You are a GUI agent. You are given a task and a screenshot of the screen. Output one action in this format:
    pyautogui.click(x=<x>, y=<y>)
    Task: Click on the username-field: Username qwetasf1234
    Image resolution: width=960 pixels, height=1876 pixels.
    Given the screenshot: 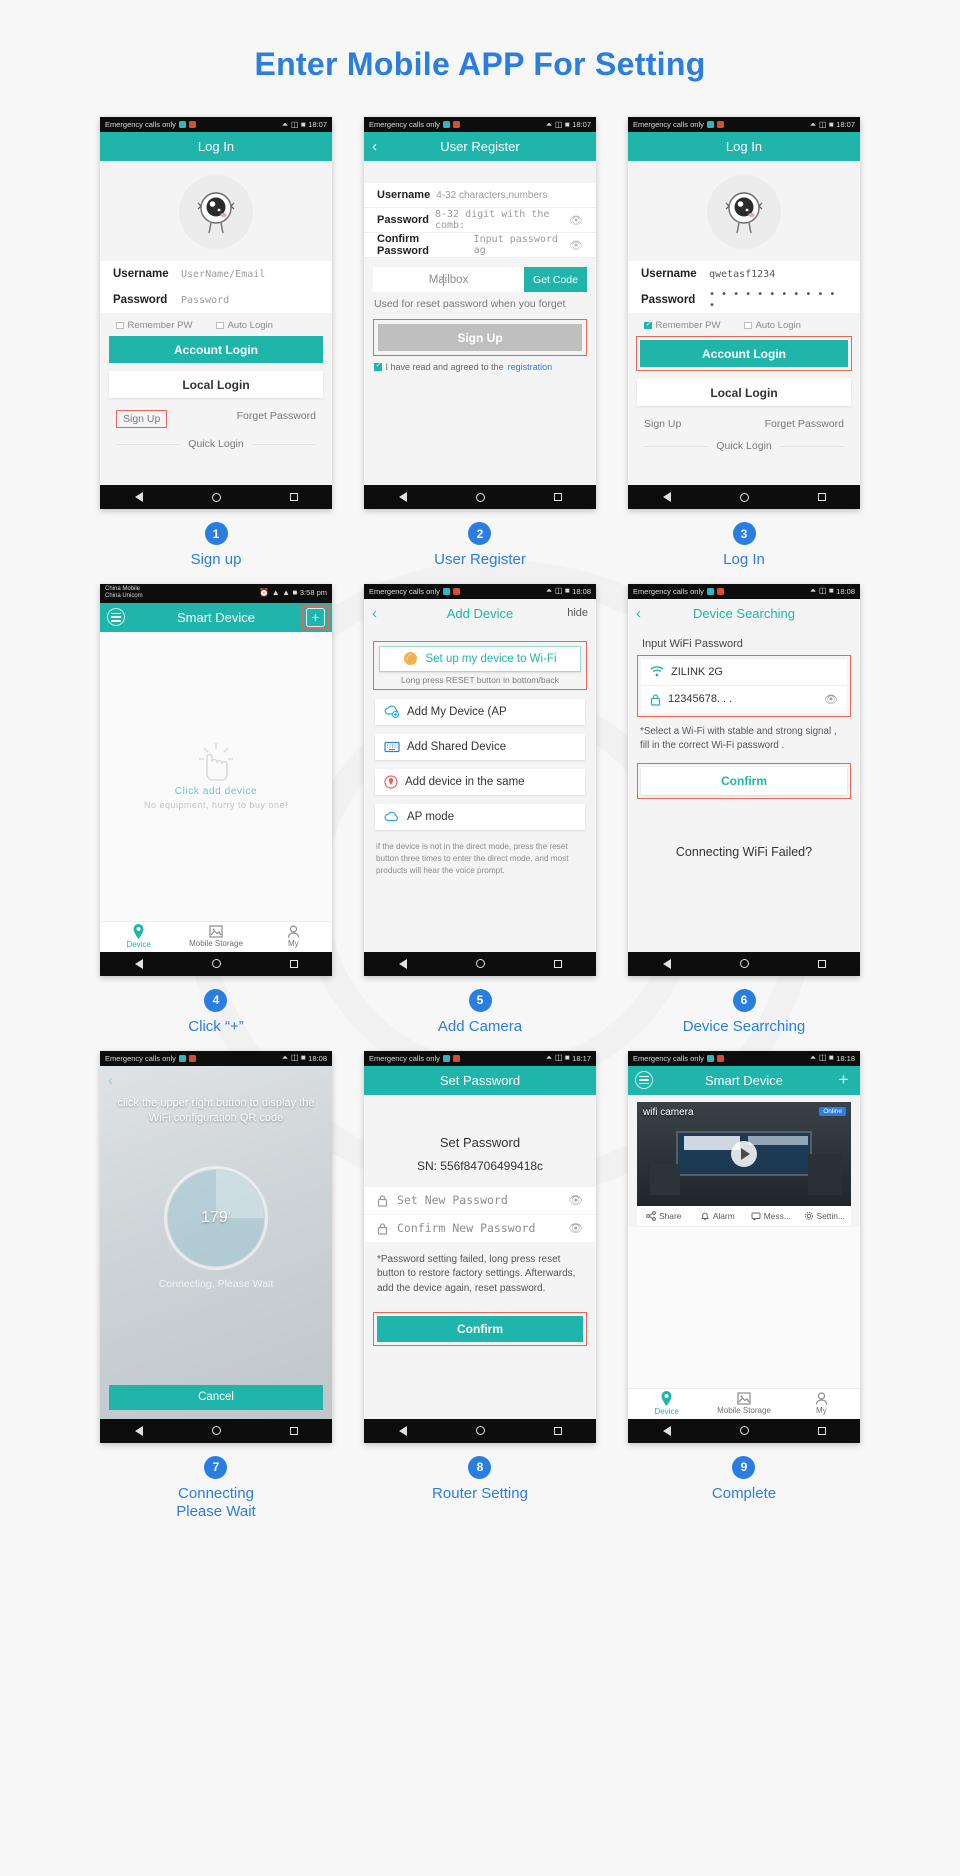 What is the action you would take?
    pyautogui.click(x=744, y=274)
    